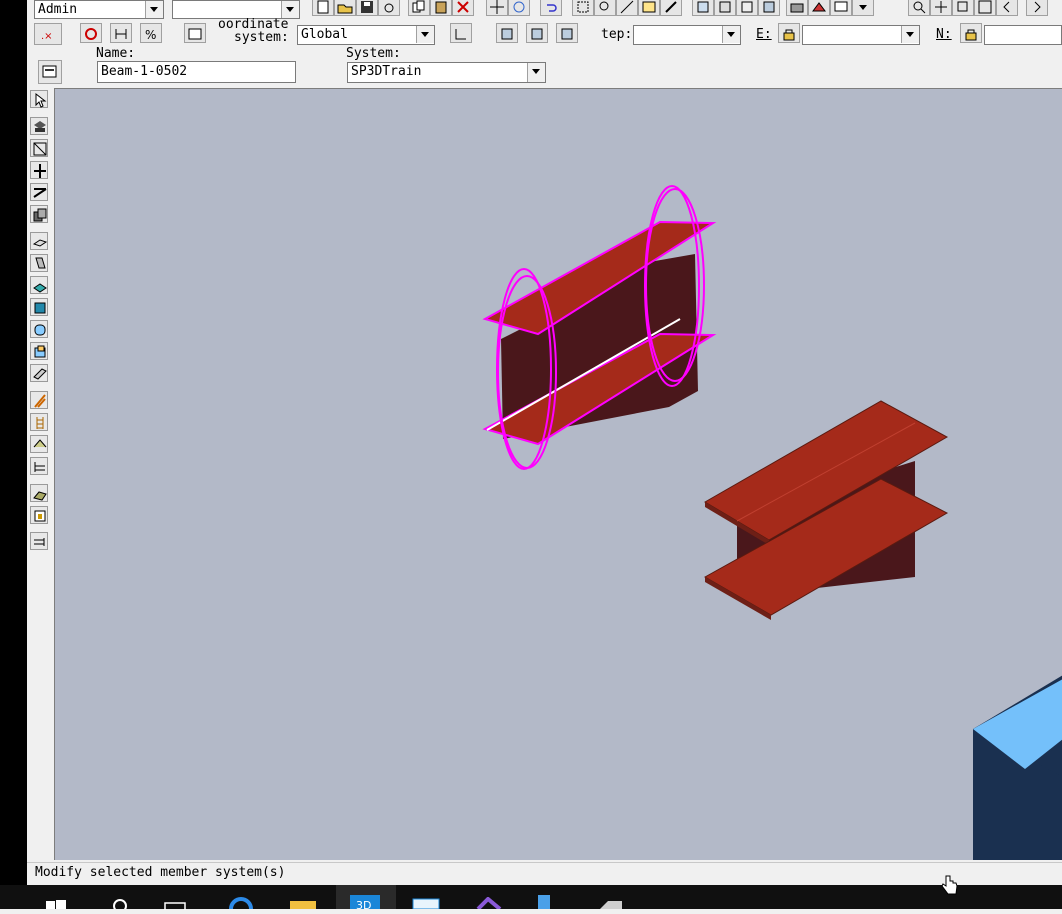 This screenshot has height=914, width=1062. Describe the element at coordinates (91, 33) in the screenshot. I see `locate-filter-icon` at that location.